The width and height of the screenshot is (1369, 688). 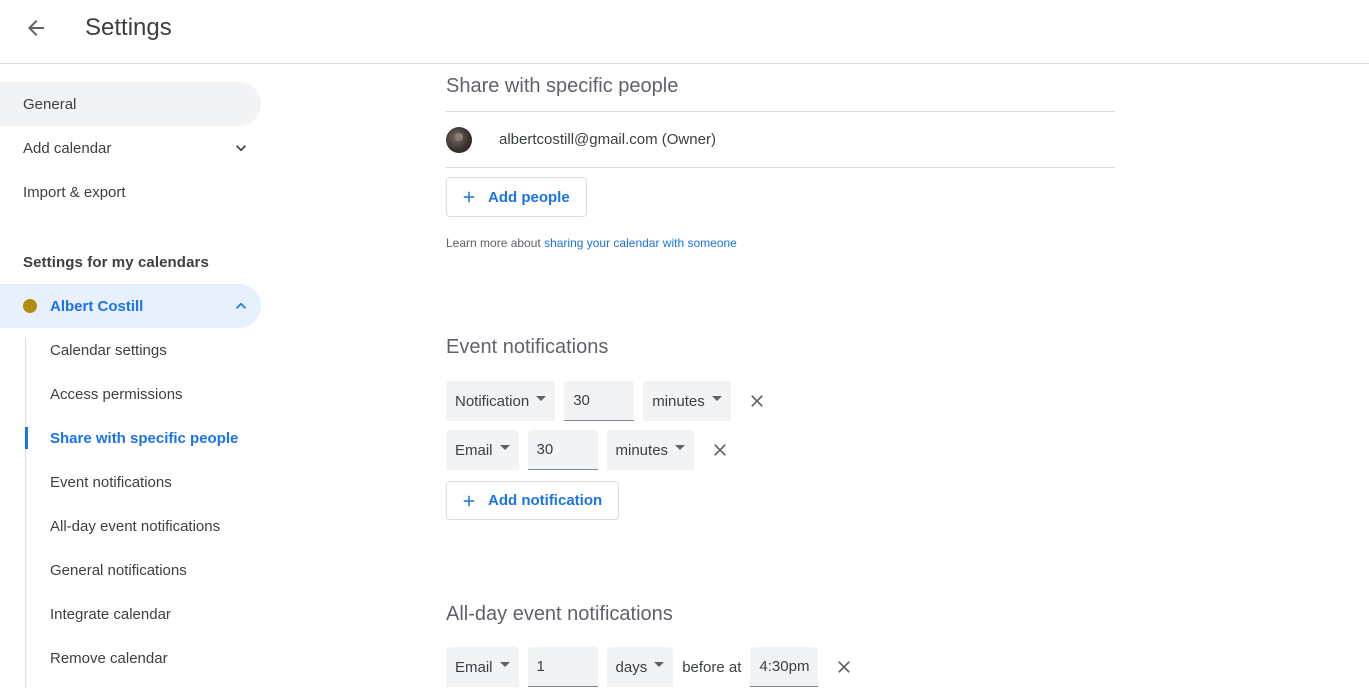 I want to click on sidebar-subitem-integrate-calendar: Integrate calendar, so click(x=143, y=614).